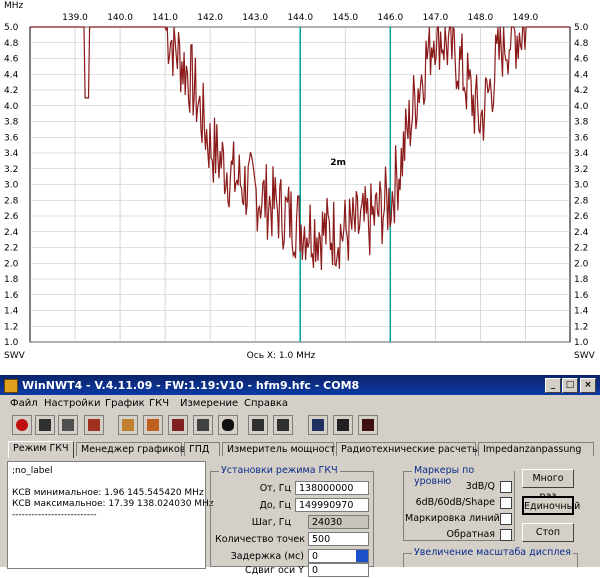  What do you see at coordinates (11, 233) in the screenshot?
I see `y-tick-left: 2.4` at bounding box center [11, 233].